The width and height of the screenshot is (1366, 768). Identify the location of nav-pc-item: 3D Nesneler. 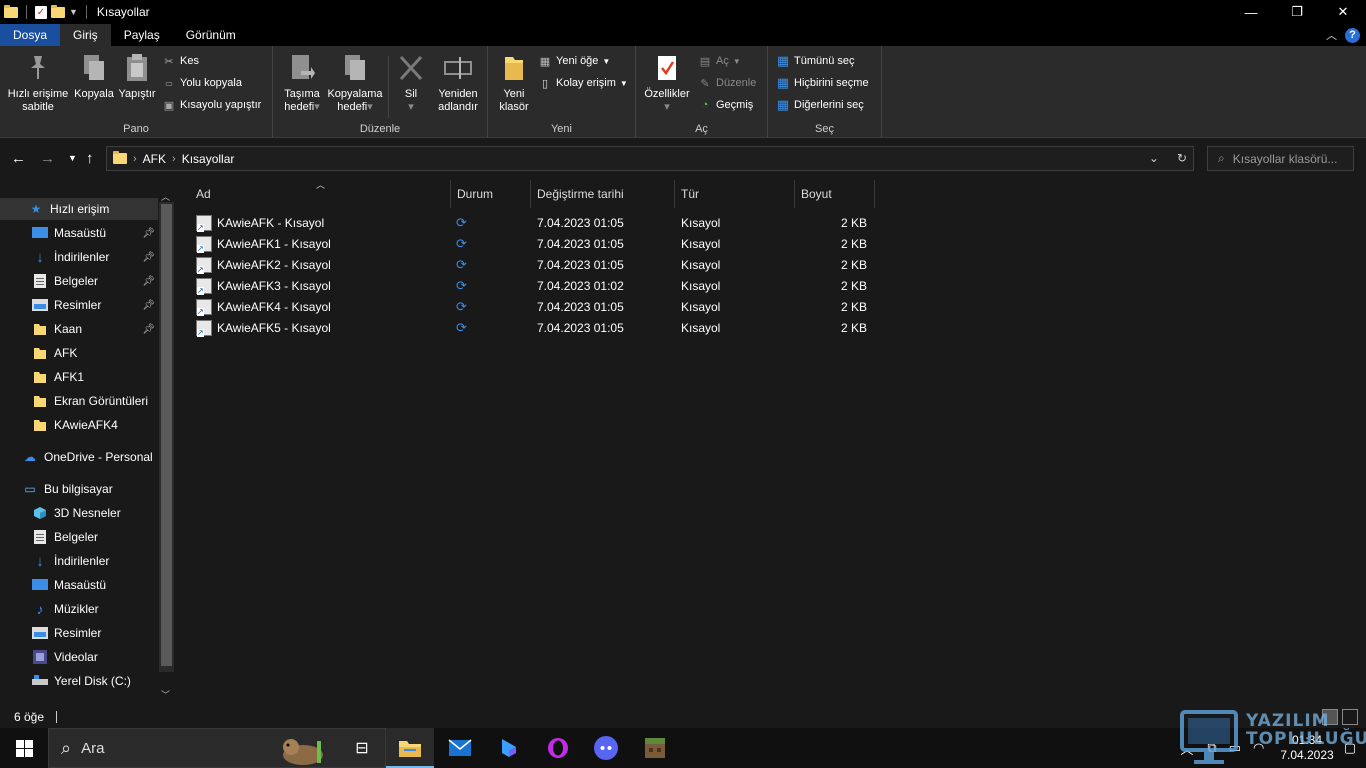
(79, 513).